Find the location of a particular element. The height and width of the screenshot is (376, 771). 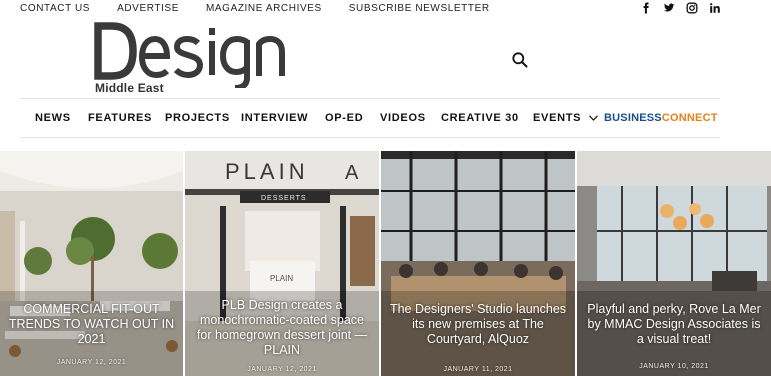

svg-text: A is located at coordinates (352, 173).